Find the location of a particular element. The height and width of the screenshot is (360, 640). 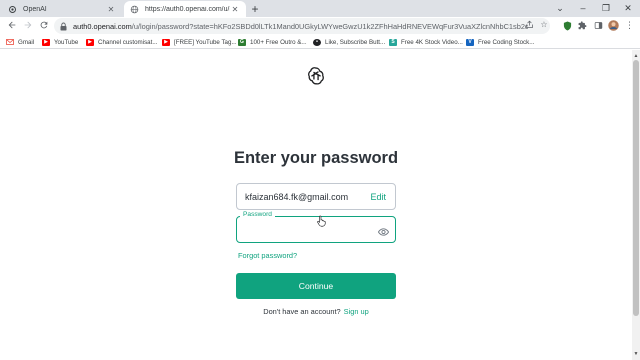

openai-logo-icon is located at coordinates (316, 76).